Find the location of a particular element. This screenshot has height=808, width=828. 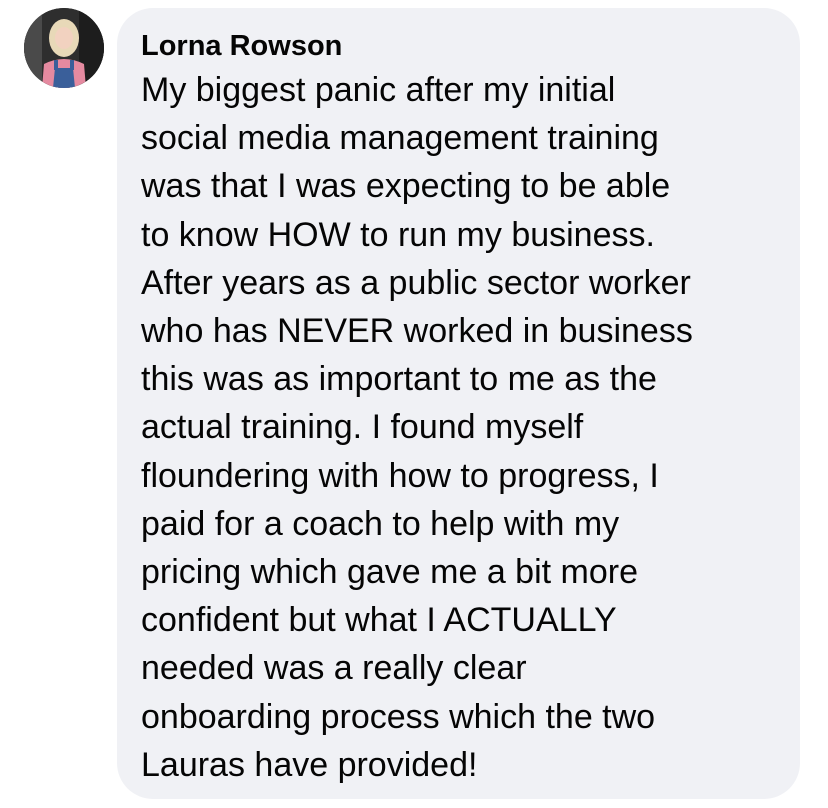

comment-text-line: Lauras have provided! is located at coordinates (309, 764).